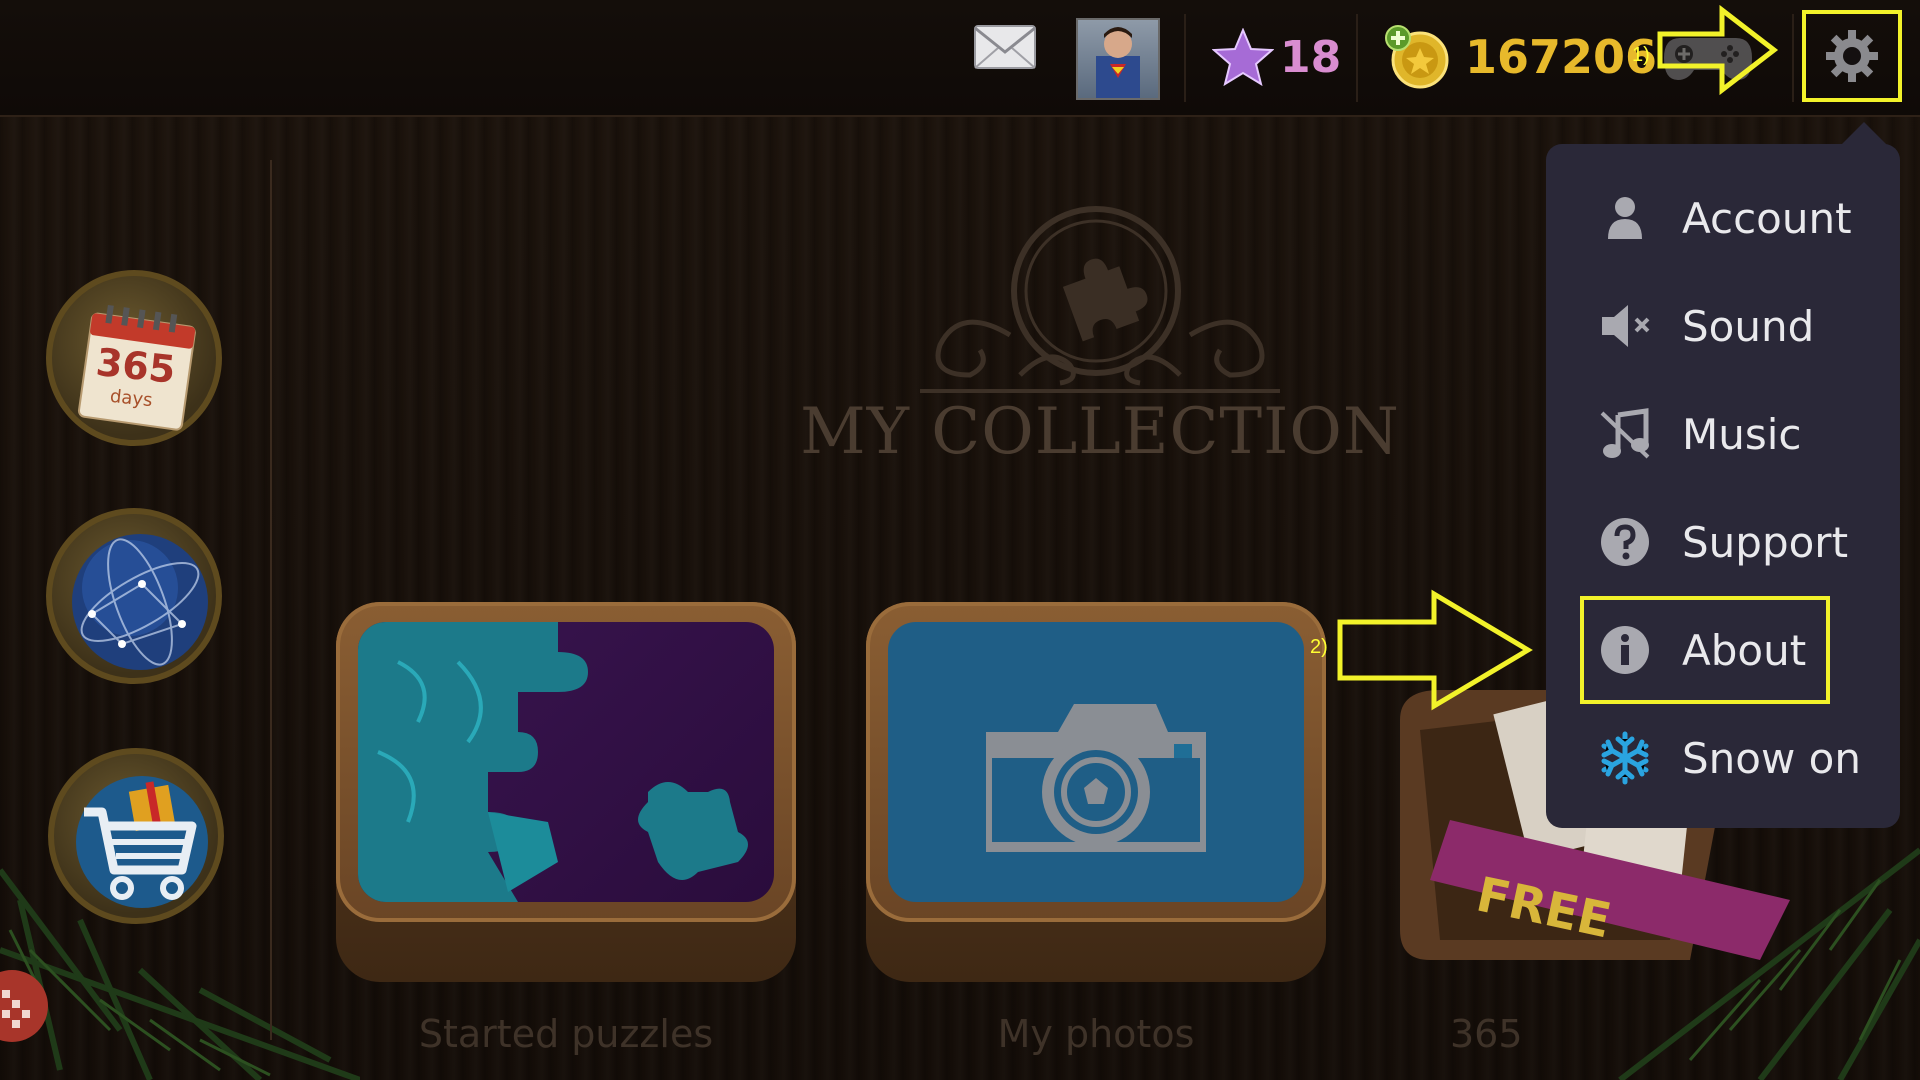  What do you see at coordinates (1096, 778) in the screenshot?
I see `camera-icon` at bounding box center [1096, 778].